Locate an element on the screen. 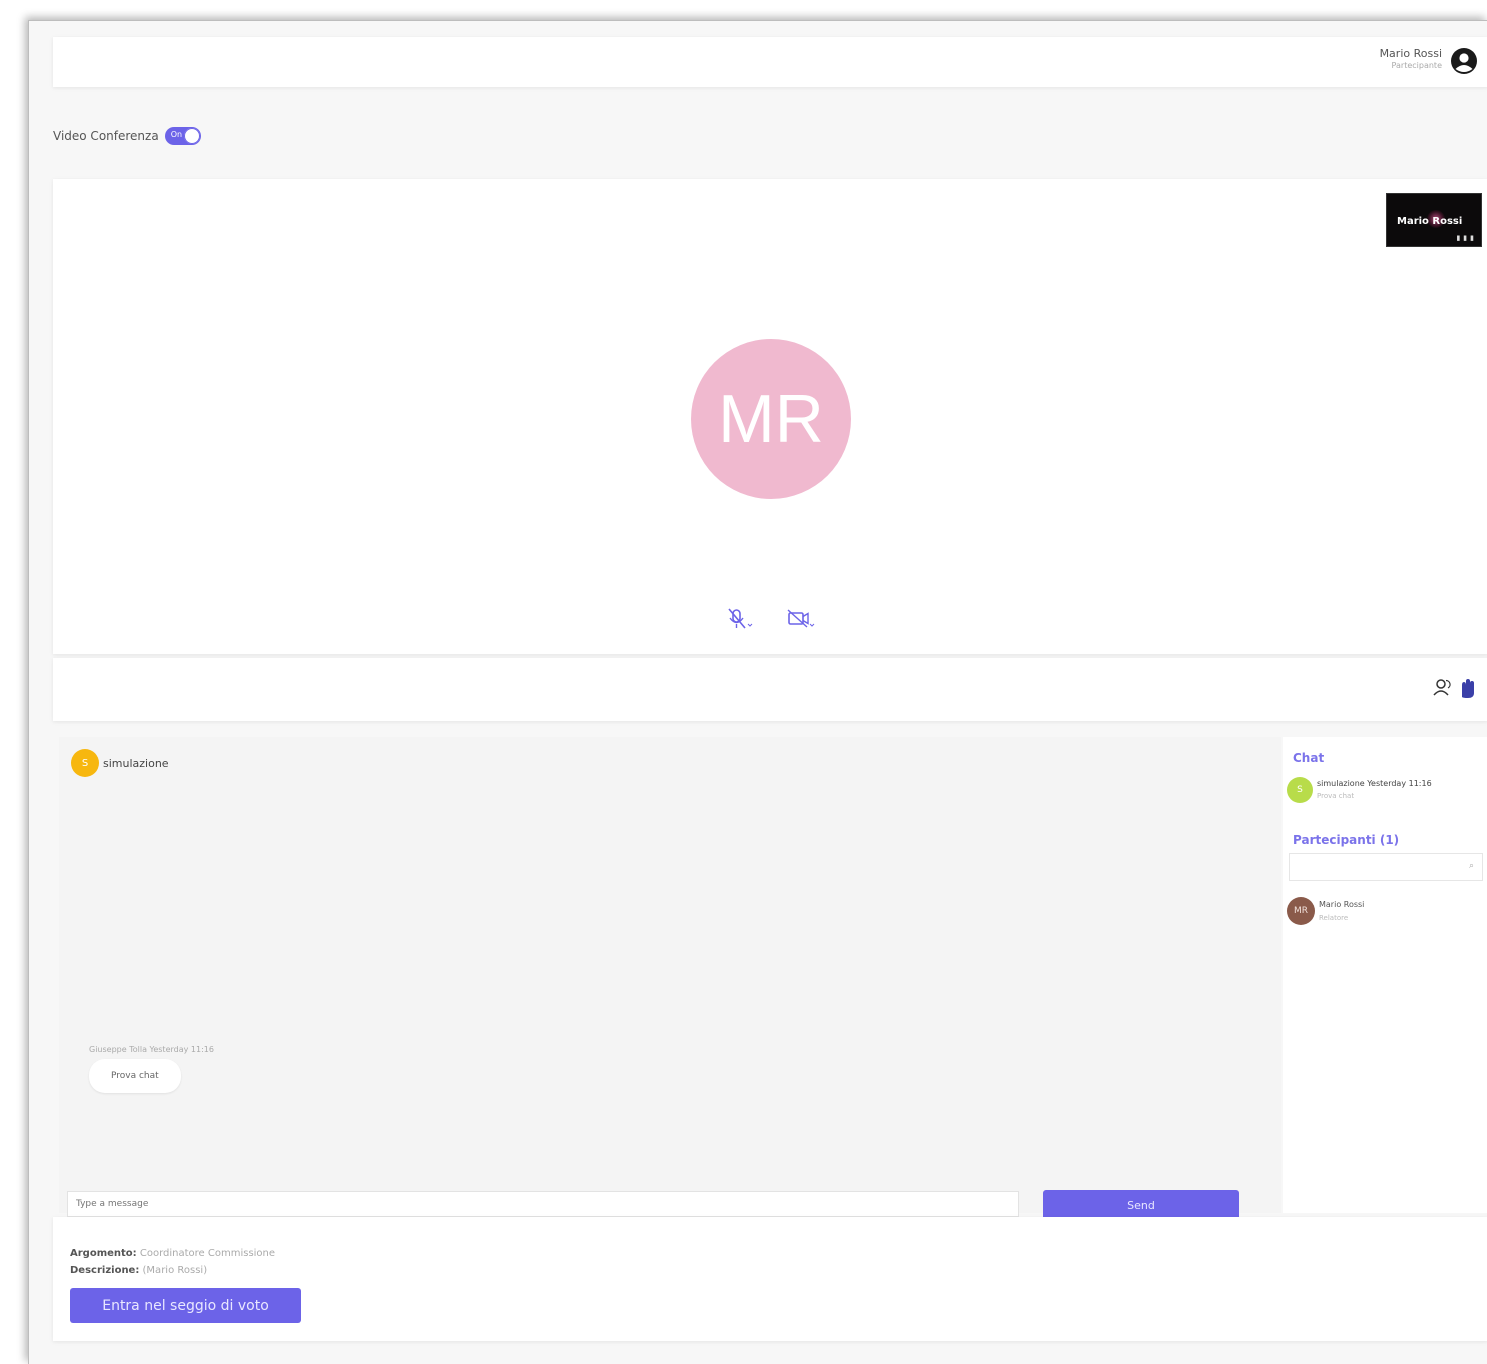 This screenshot has width=1487, height=1364. camera-off-icon is located at coordinates (801, 619).